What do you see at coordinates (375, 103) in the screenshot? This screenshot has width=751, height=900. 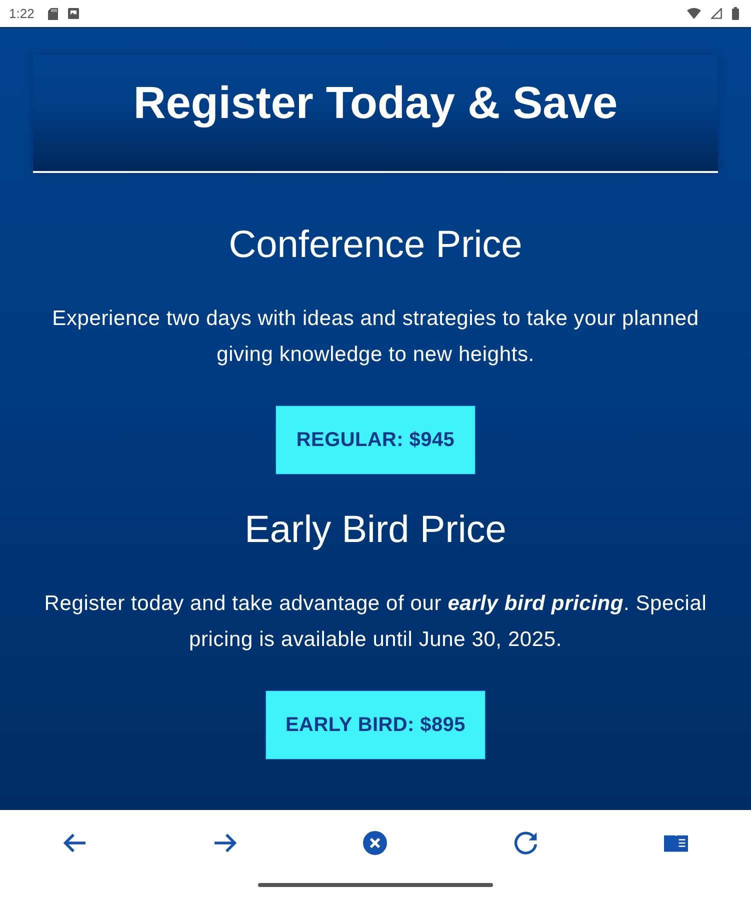 I see `page-title: Register Today & Save` at bounding box center [375, 103].